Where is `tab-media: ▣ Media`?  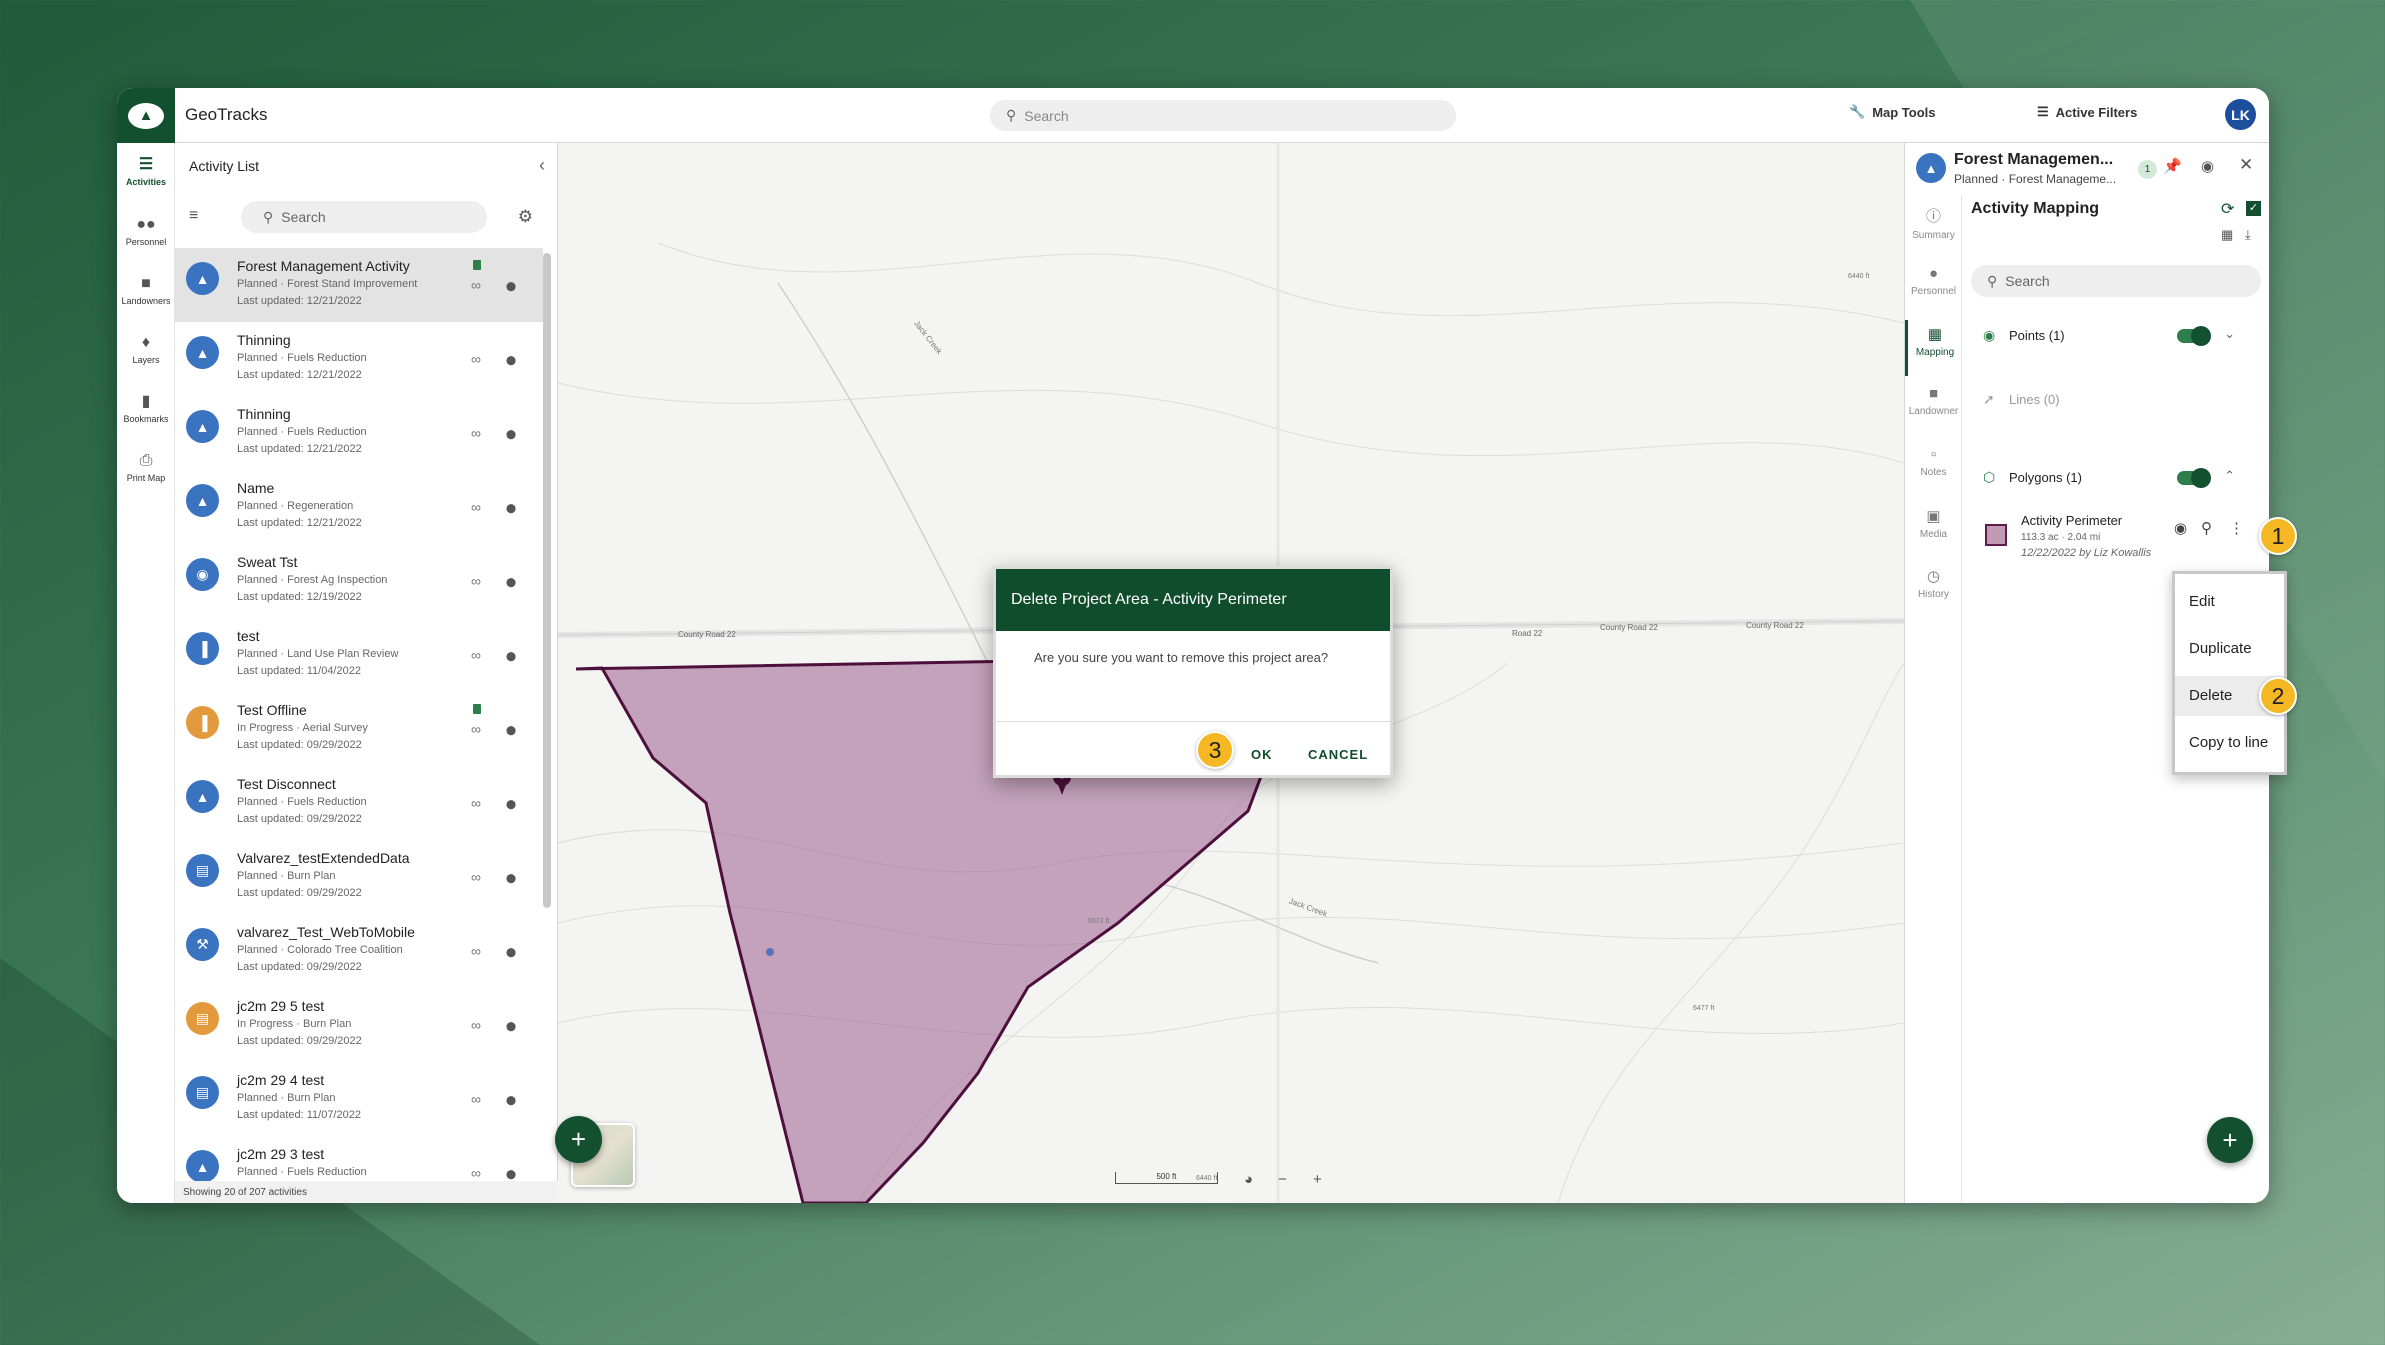 tab-media: ▣ Media is located at coordinates (1933, 523).